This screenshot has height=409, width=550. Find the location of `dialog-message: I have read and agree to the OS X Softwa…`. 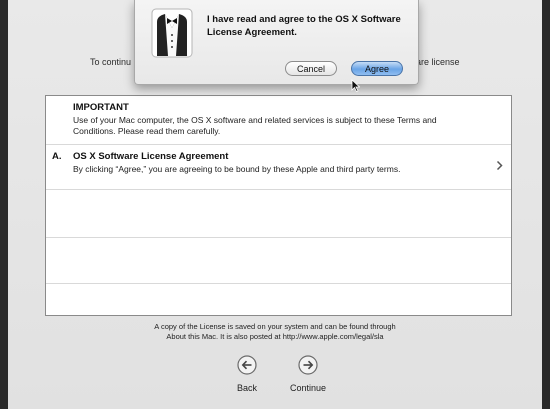

dialog-message: I have read and agree to the OS X Softwa… is located at coordinates (304, 26).